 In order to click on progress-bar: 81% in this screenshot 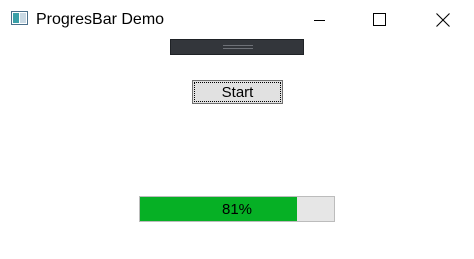, I will do `click(237, 209)`.